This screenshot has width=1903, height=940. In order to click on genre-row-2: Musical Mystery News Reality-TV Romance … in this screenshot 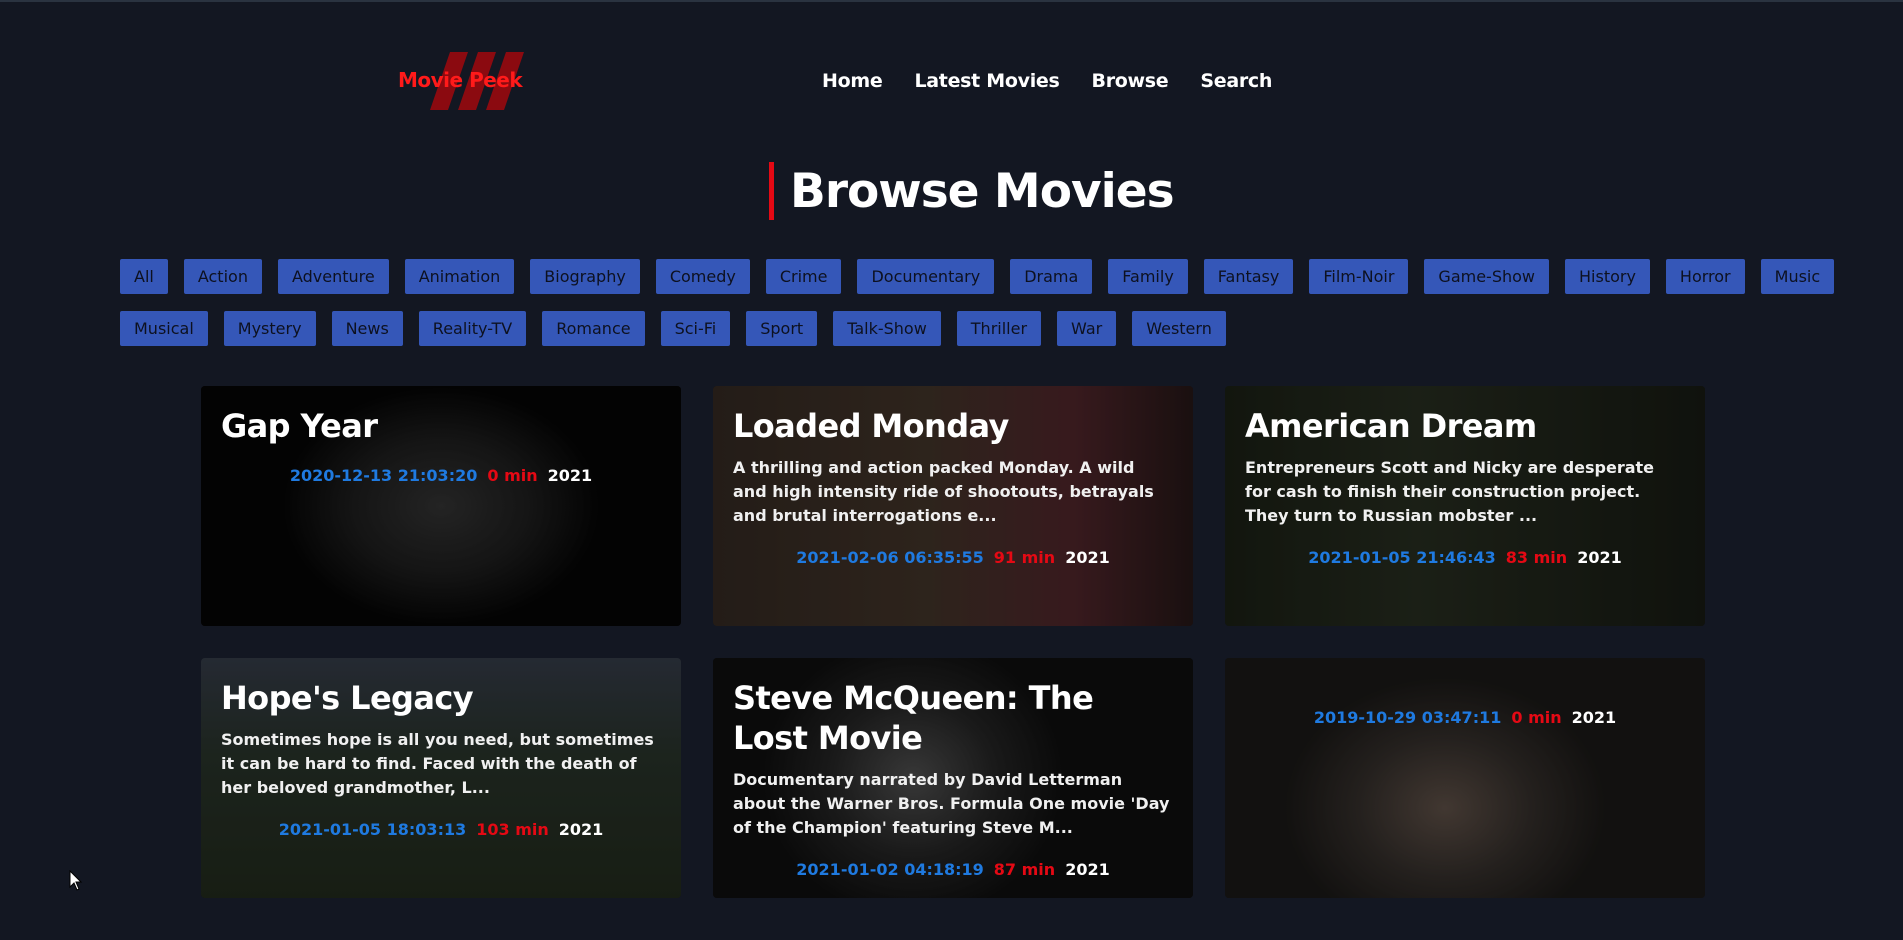, I will do `click(960, 328)`.